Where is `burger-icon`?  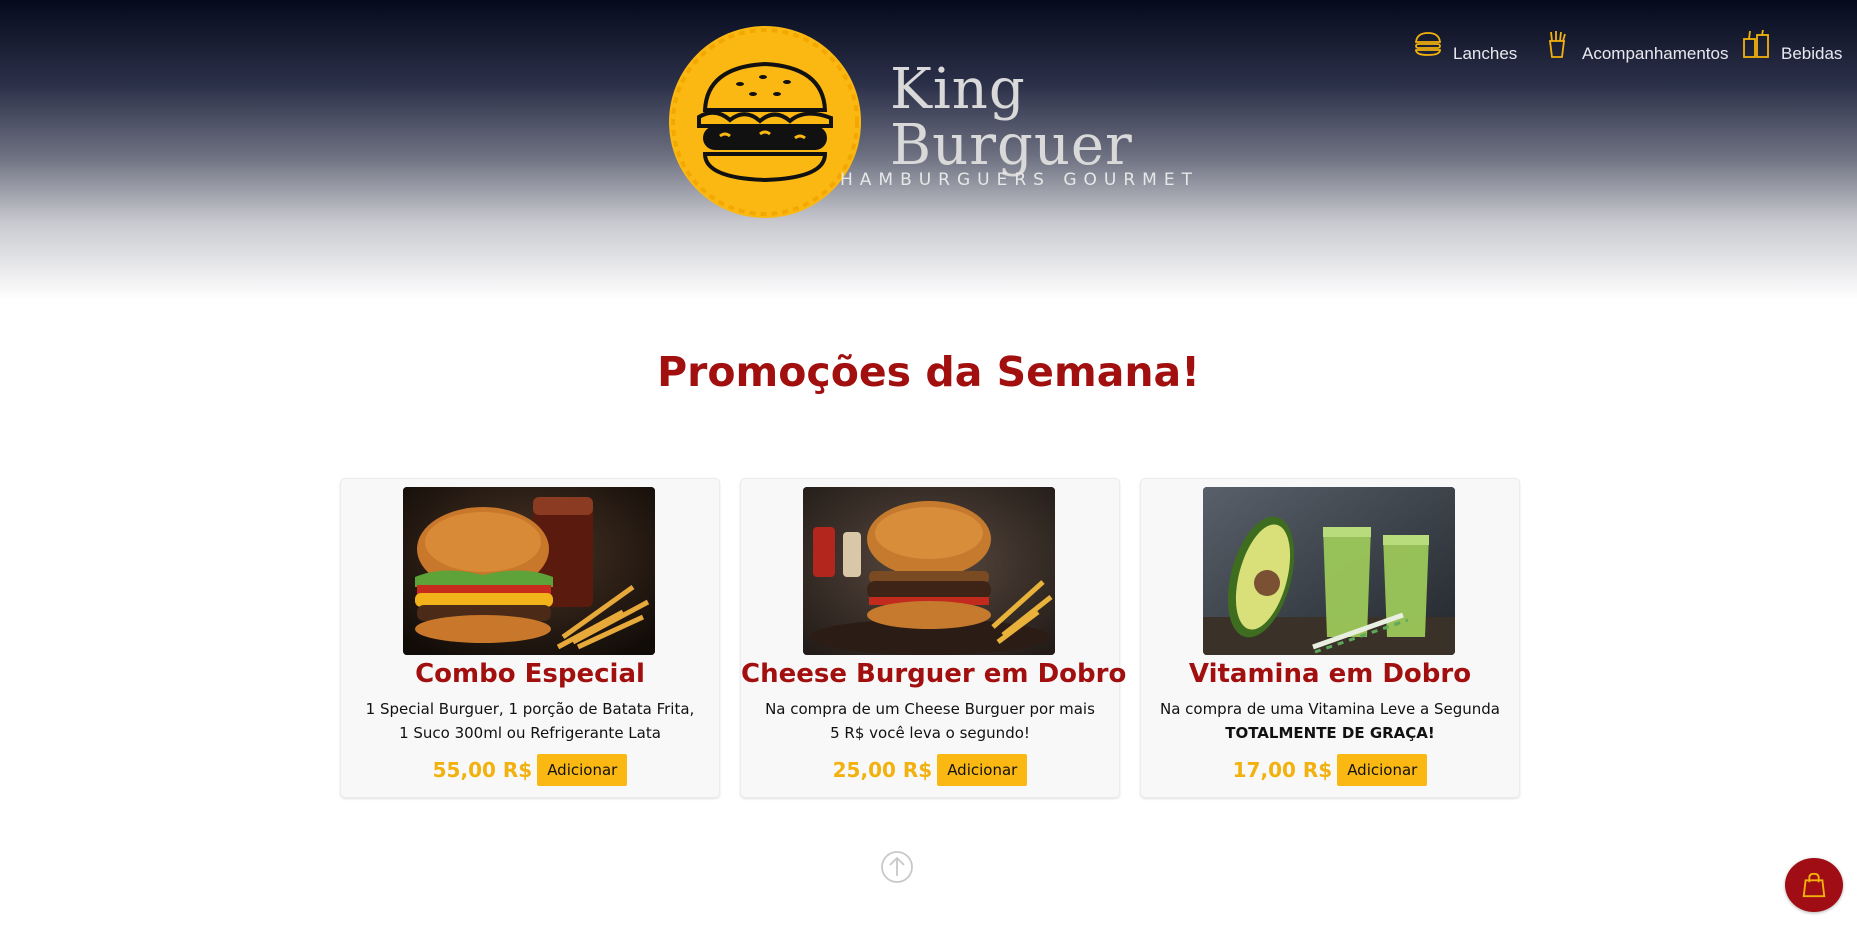
burger-icon is located at coordinates (1428, 44).